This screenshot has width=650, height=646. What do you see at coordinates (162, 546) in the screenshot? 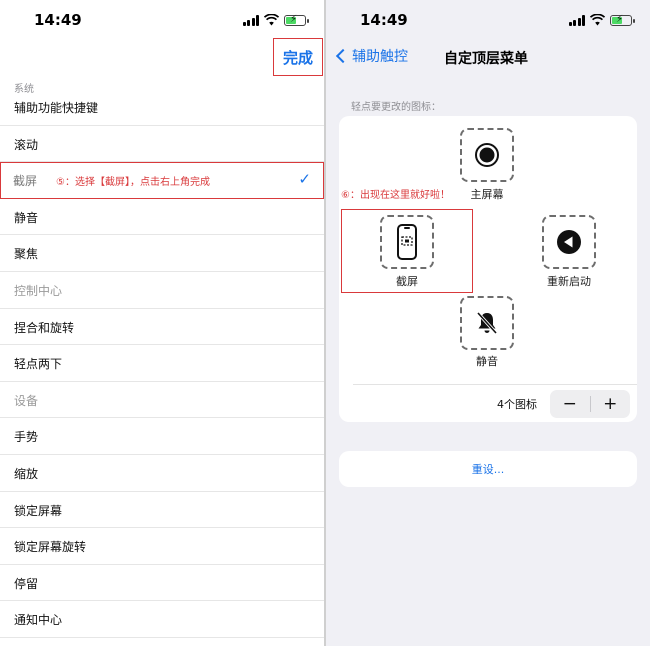
I see `list-item-lock-rotation: 锁定屏幕旋转` at bounding box center [162, 546].